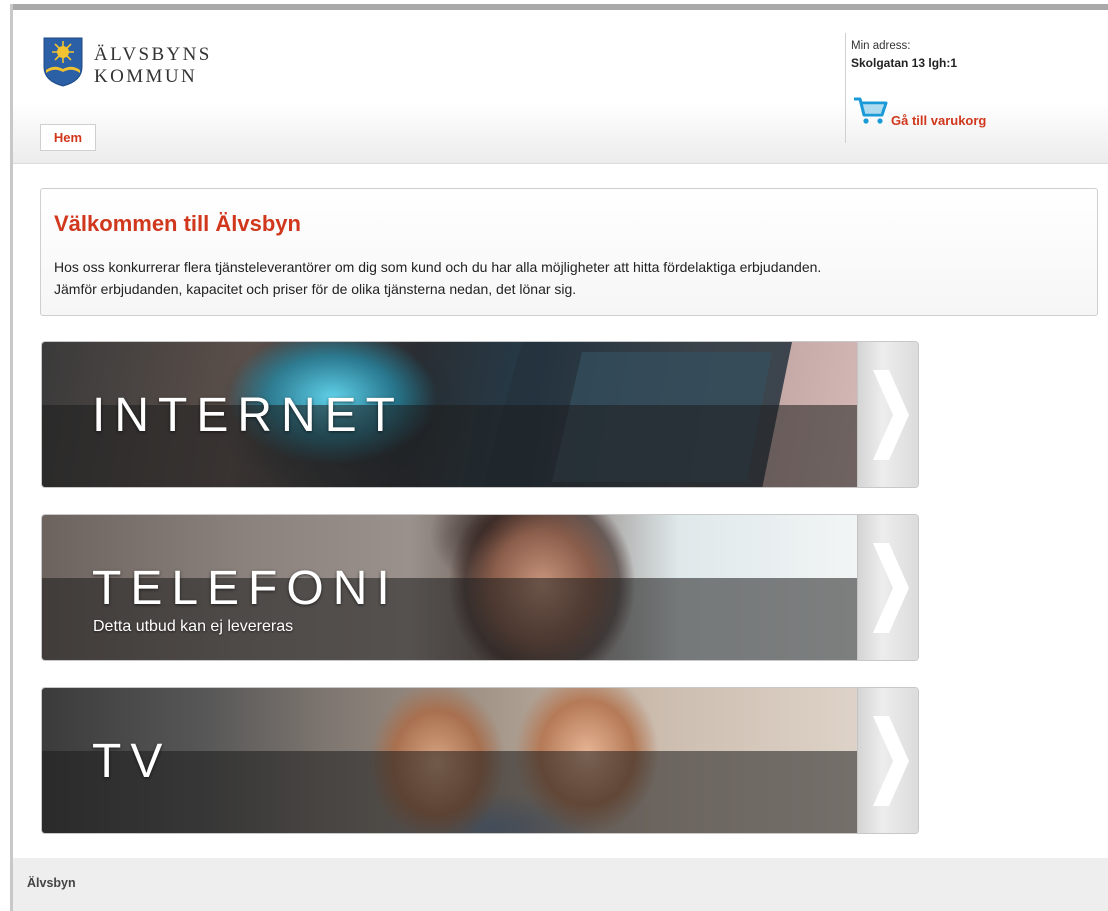  What do you see at coordinates (132, 761) in the screenshot?
I see `banner-title: TV` at bounding box center [132, 761].